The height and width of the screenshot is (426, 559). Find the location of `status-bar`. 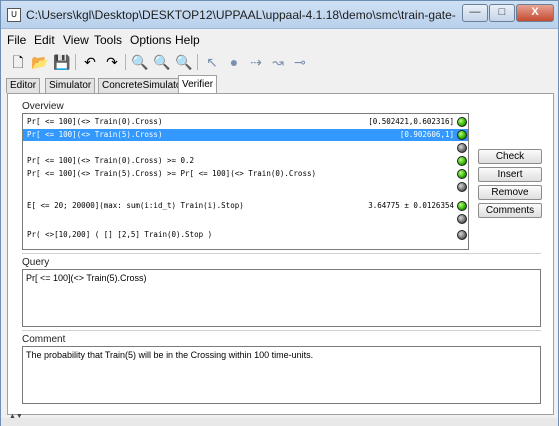

status-bar is located at coordinates (279, 422).